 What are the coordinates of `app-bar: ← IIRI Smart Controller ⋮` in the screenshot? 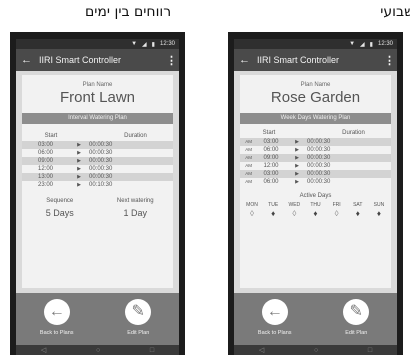 It's located at (97, 60).